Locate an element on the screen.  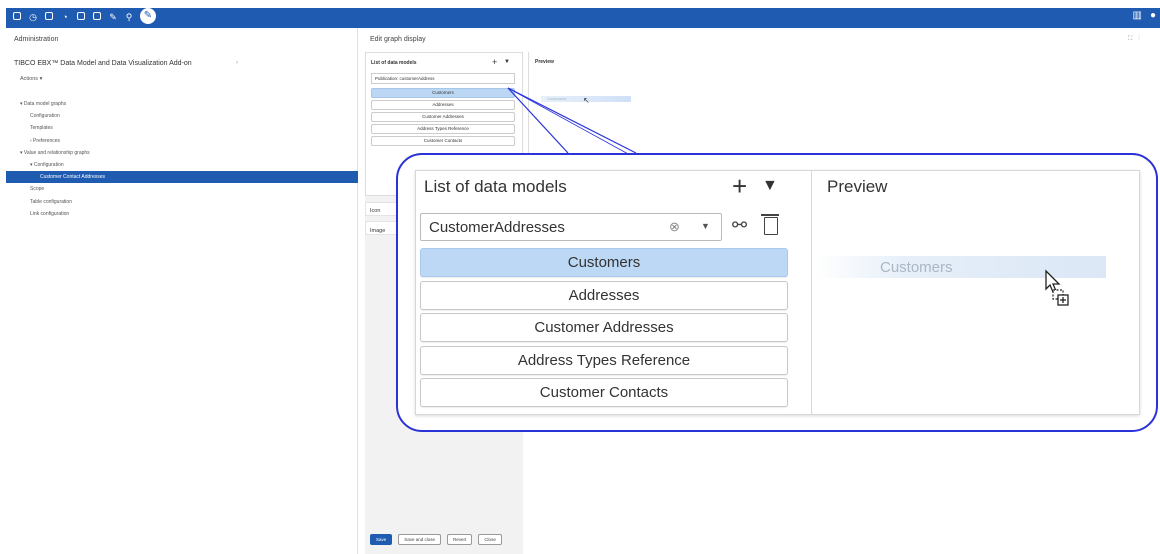
graph-icon: ⚯ is located at coordinates (739, 225).